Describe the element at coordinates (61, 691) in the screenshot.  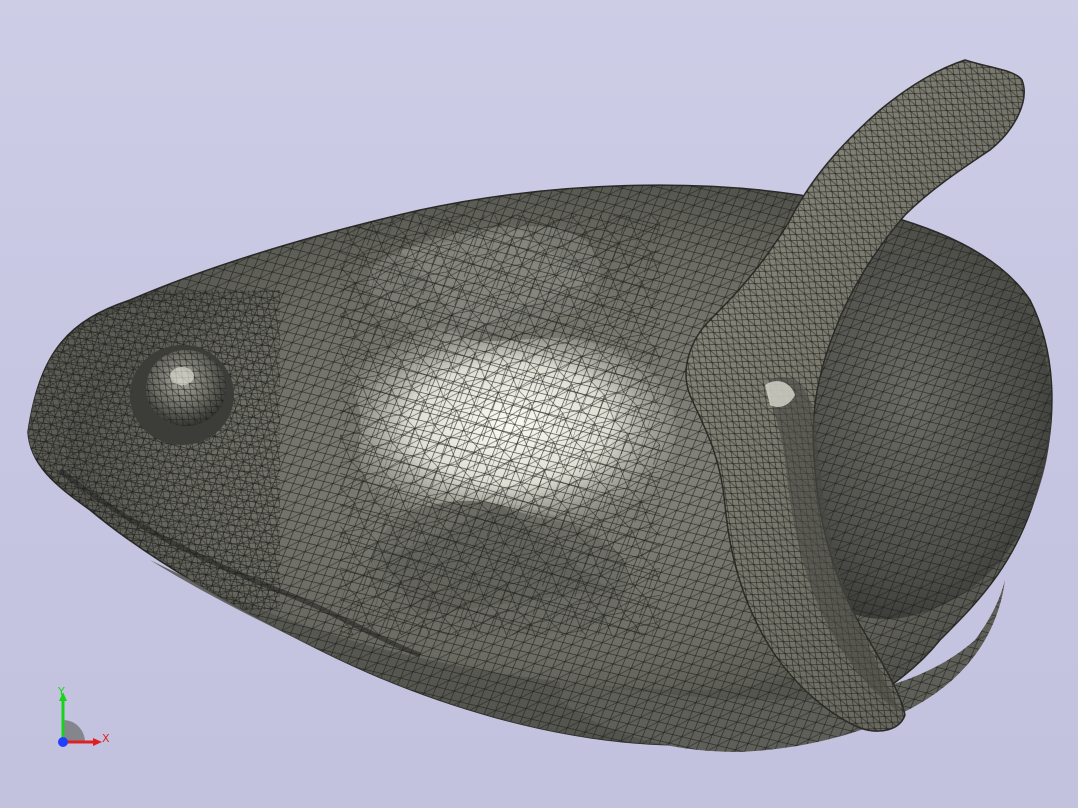
I see `y-axis-label: Y` at that location.